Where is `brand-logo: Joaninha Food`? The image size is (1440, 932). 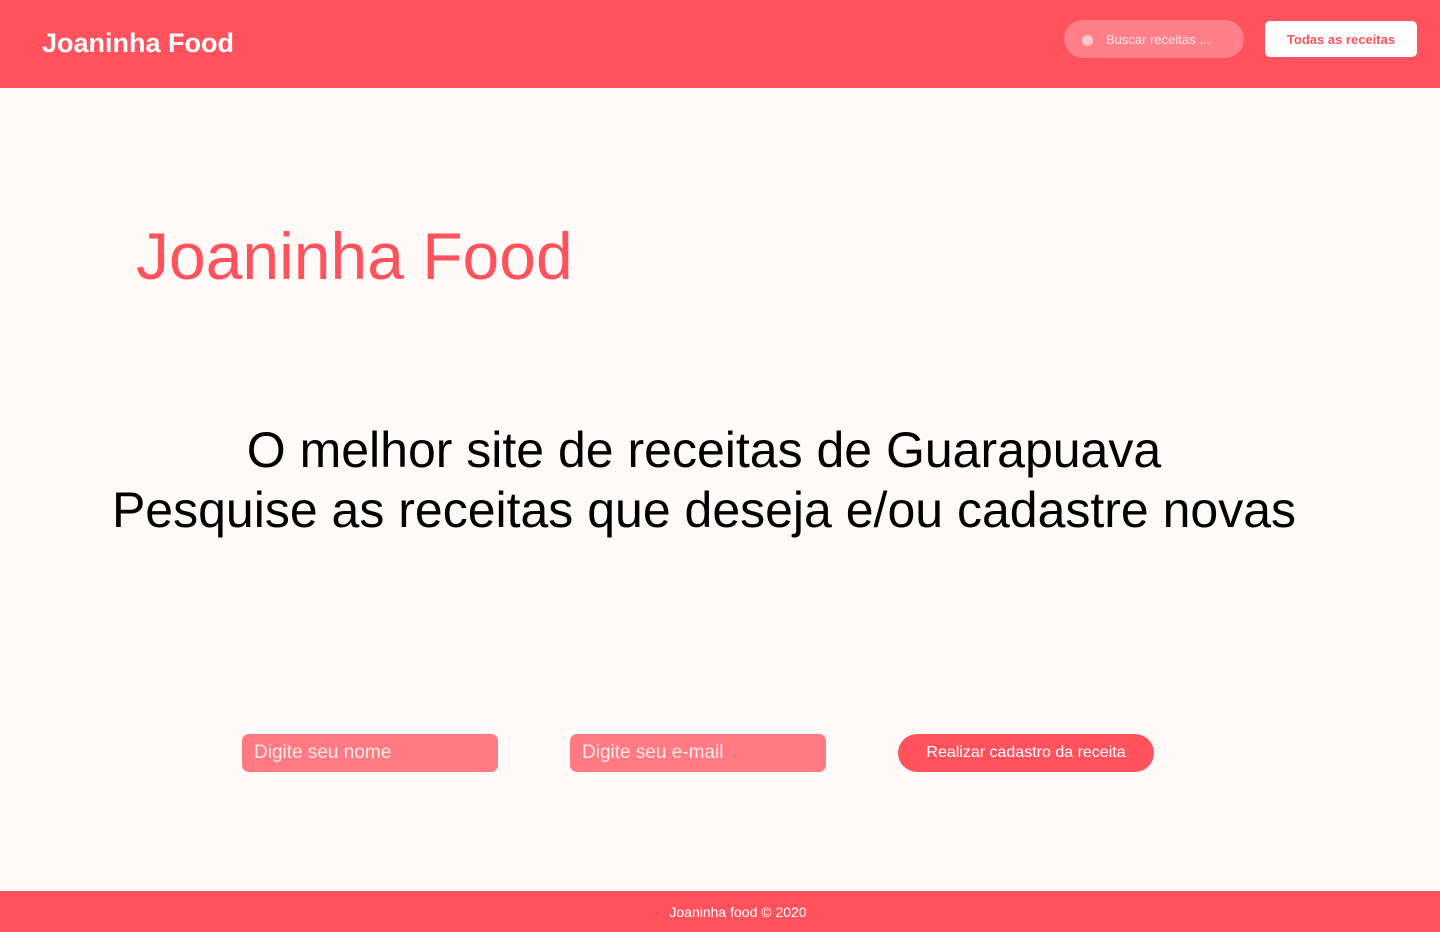 brand-logo: Joaninha Food is located at coordinates (138, 43).